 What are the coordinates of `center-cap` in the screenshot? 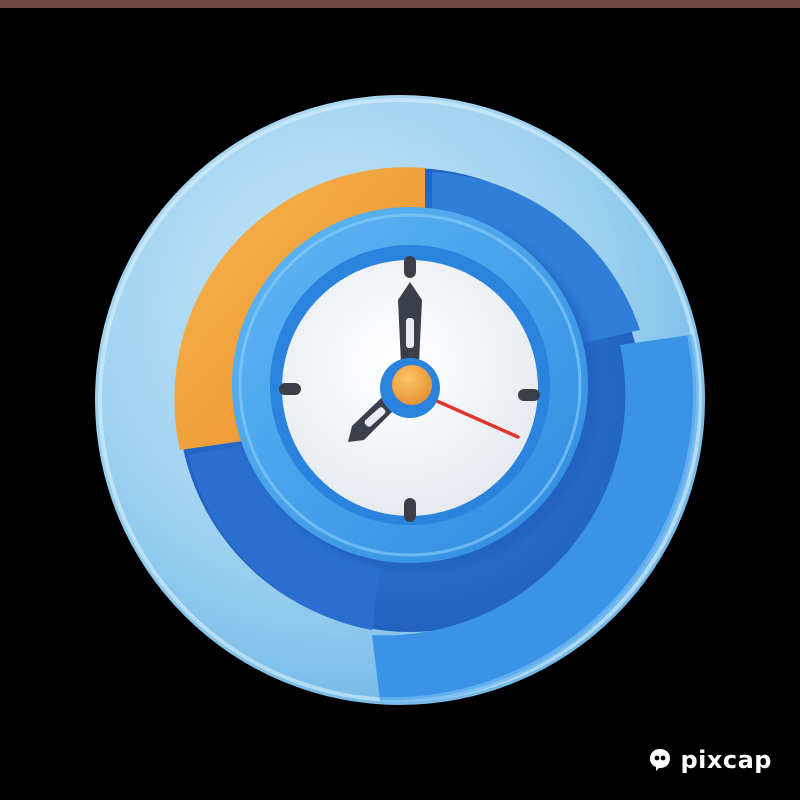 It's located at (410, 388).